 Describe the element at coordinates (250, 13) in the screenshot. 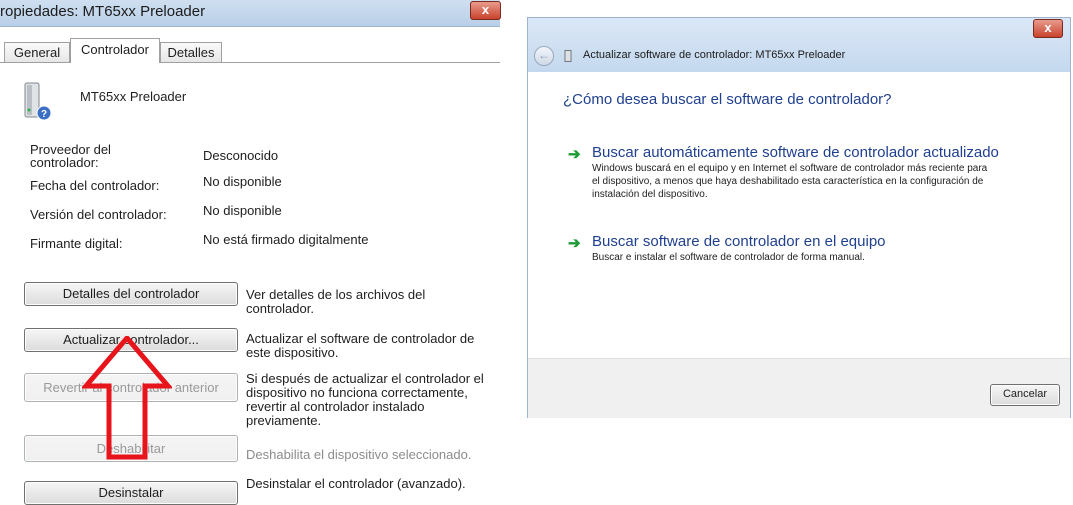

I see `dialog-titlebar: ropiedades: MT65xx Preloader x` at that location.